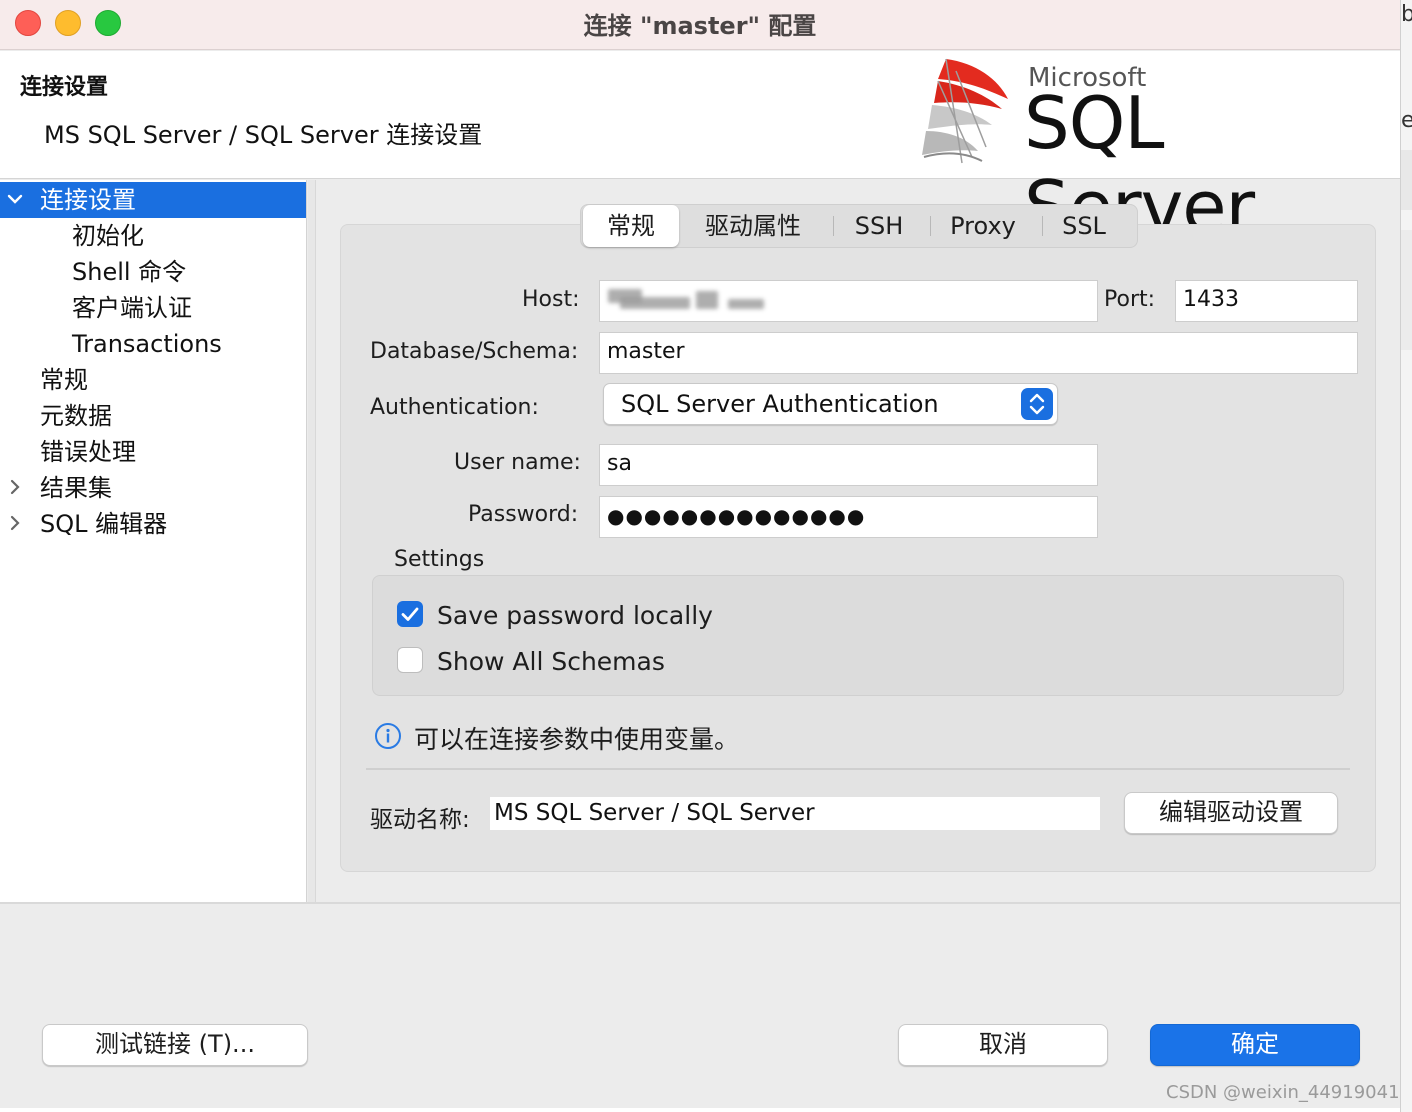  I want to click on tab-driver-properties: 驱动属性, so click(753, 226).